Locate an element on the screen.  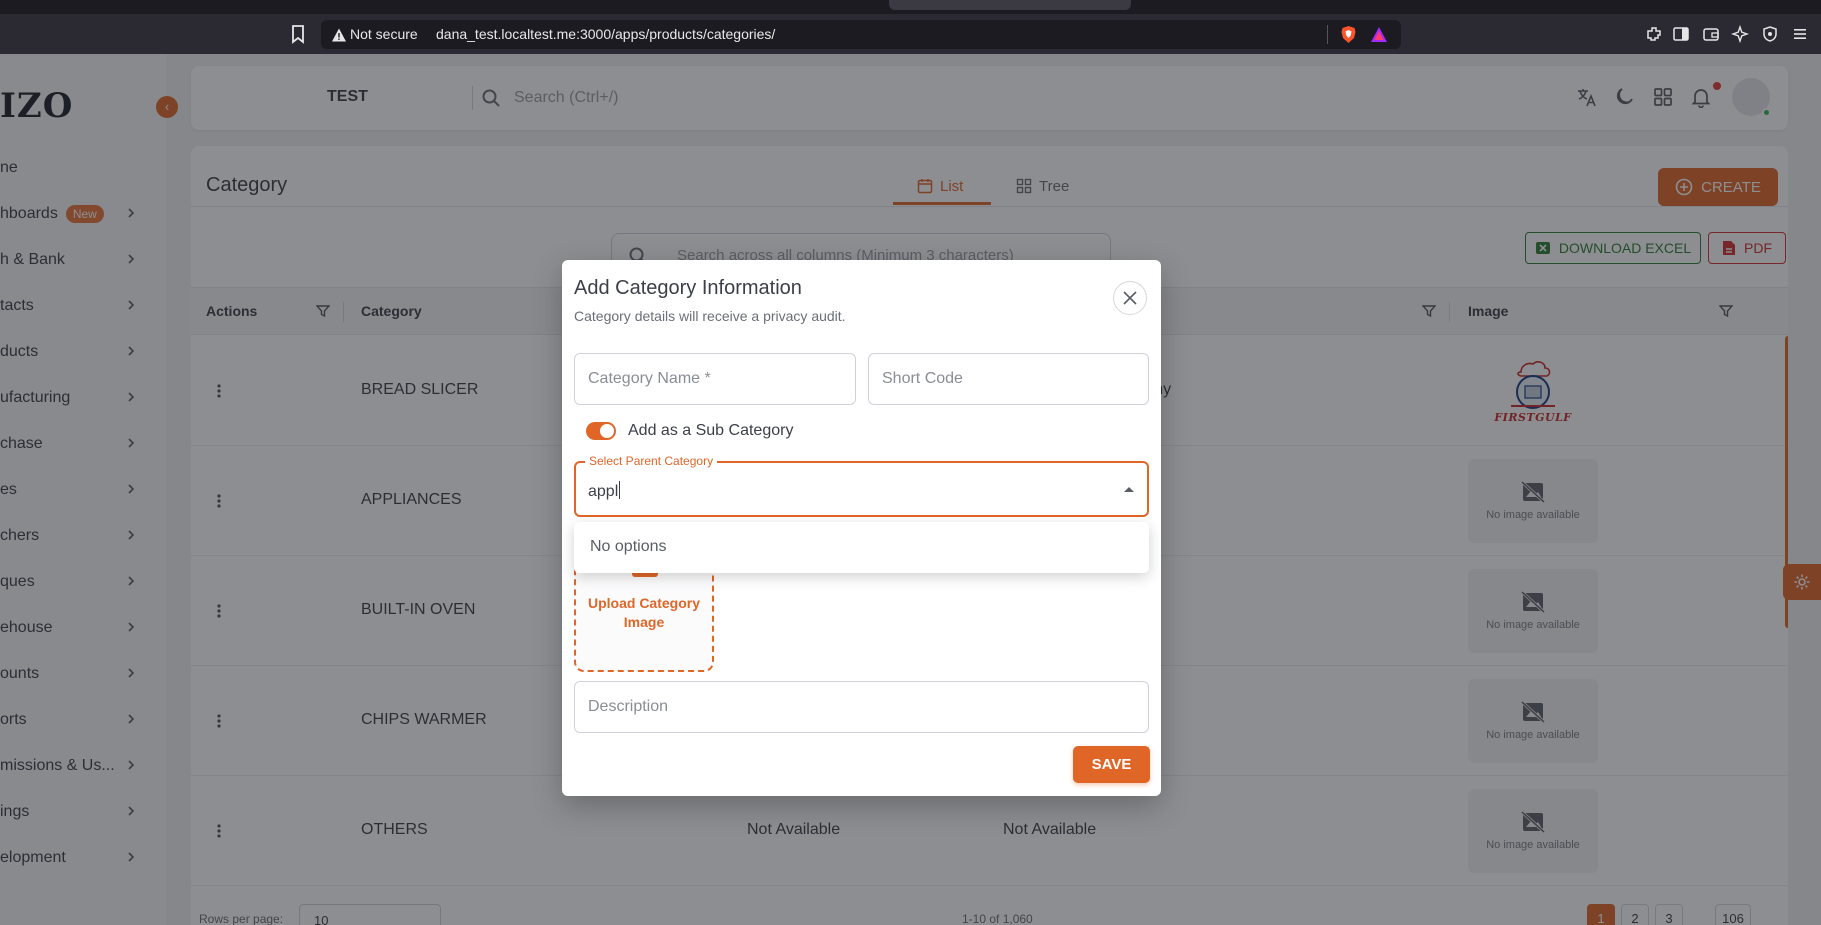
parent-category-label: Select Parent Category is located at coordinates (651, 461).